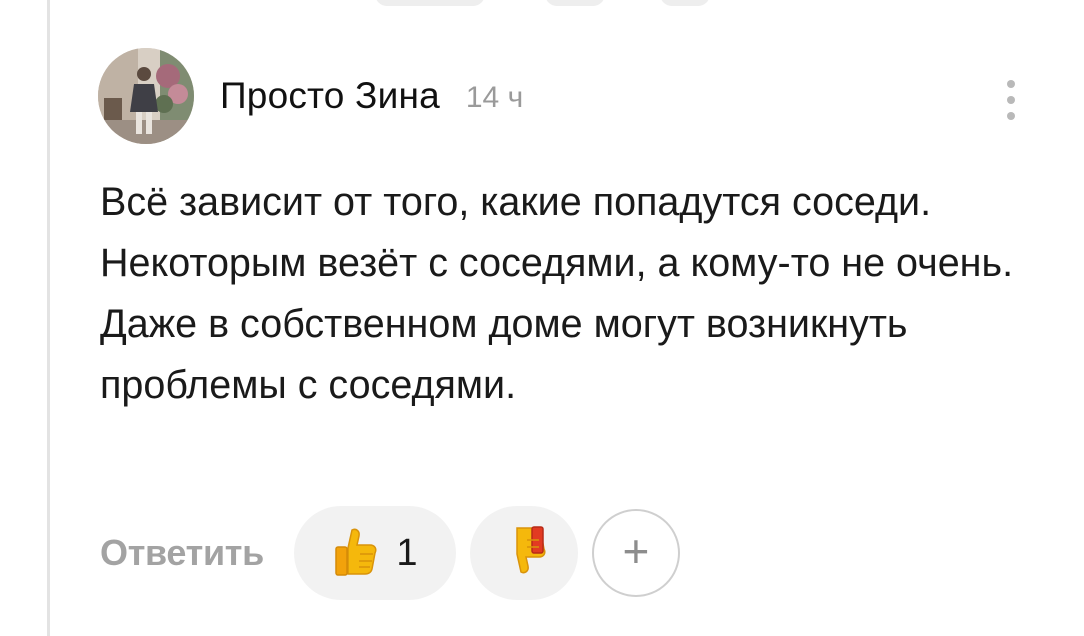  What do you see at coordinates (48, 318) in the screenshot?
I see `thread-line` at bounding box center [48, 318].